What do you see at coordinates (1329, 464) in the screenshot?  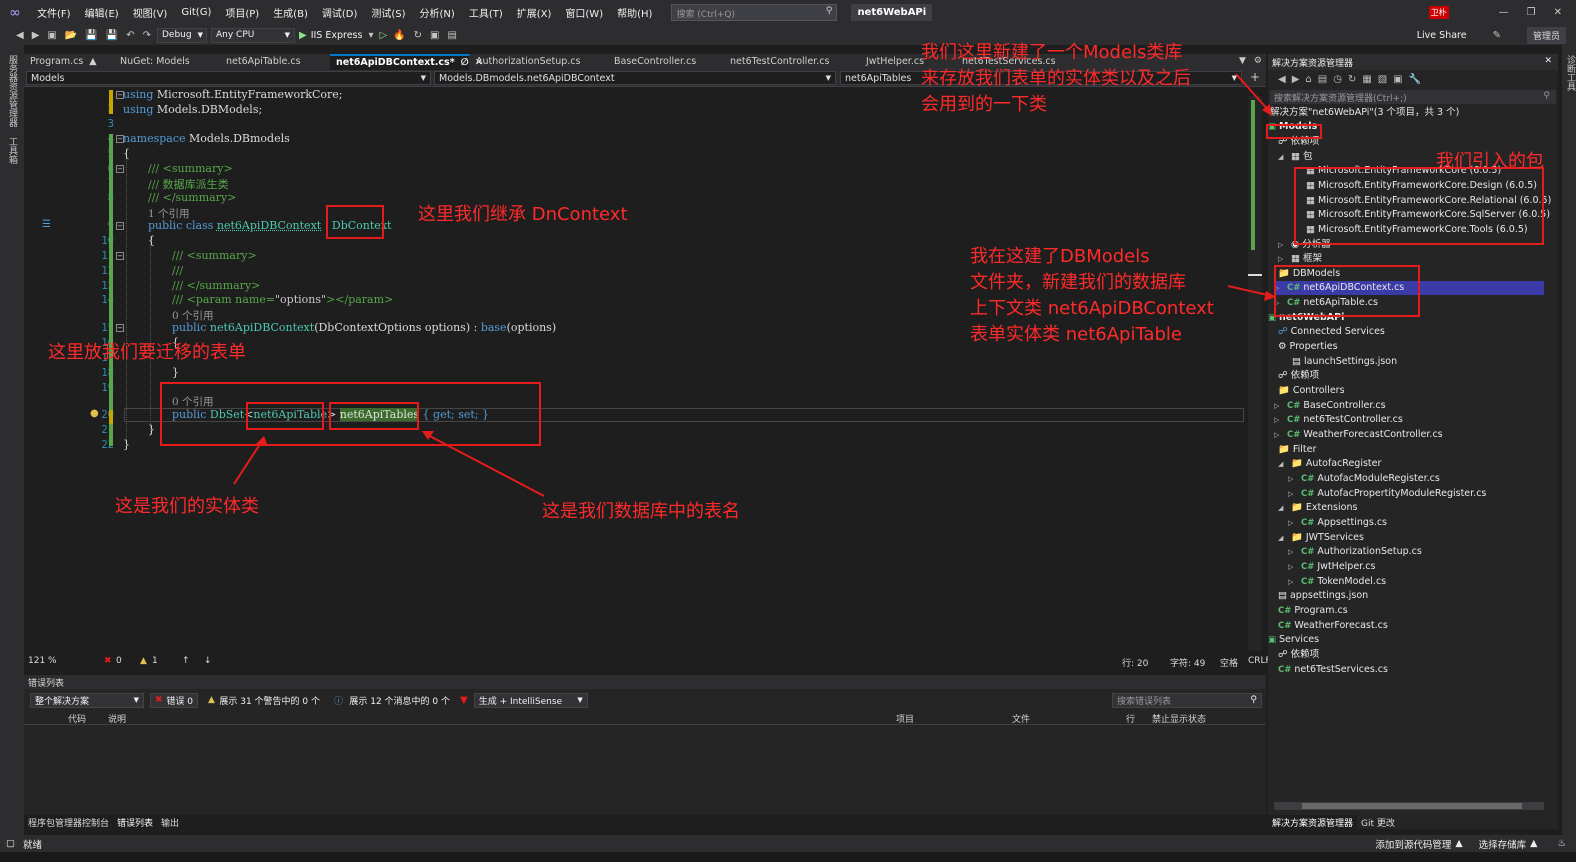 I see `tree-item-autofacregister: ◢ 📁 AutofacRegister` at bounding box center [1329, 464].